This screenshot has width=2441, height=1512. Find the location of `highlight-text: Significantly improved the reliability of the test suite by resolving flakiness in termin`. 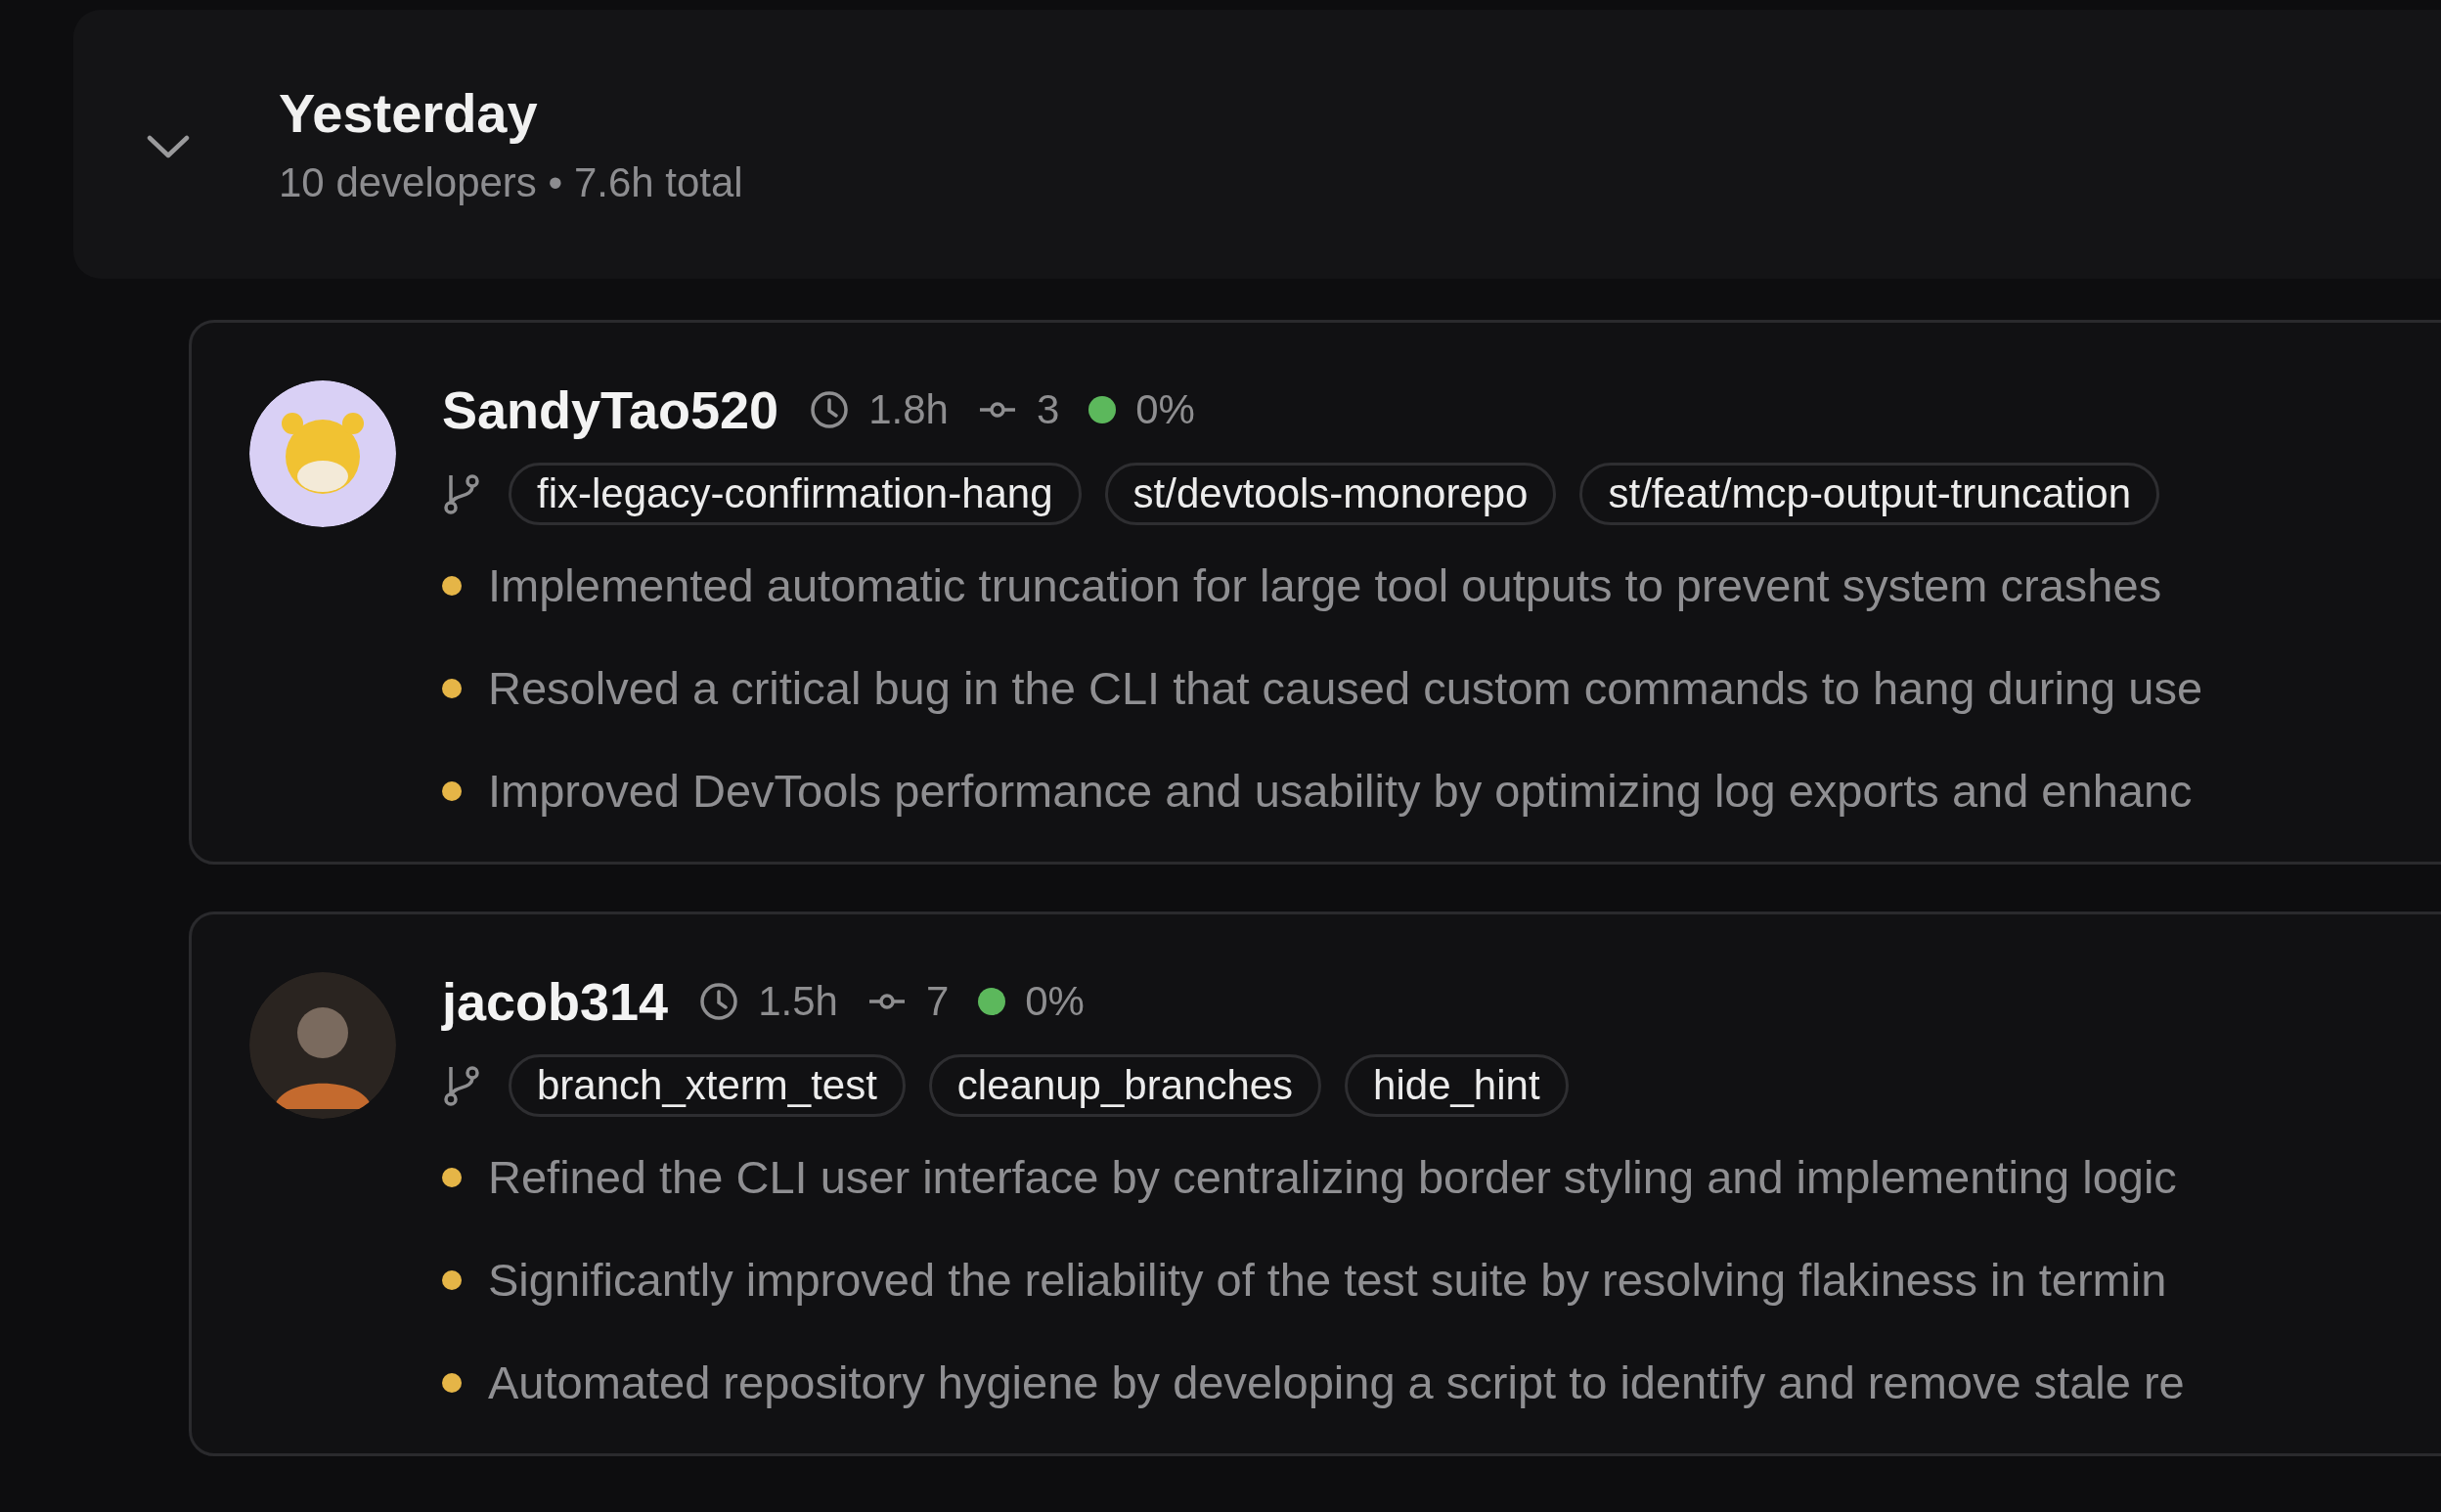

highlight-text: Significantly improved the reliability of the test suite by resolving flakiness in termin is located at coordinates (1327, 1280).